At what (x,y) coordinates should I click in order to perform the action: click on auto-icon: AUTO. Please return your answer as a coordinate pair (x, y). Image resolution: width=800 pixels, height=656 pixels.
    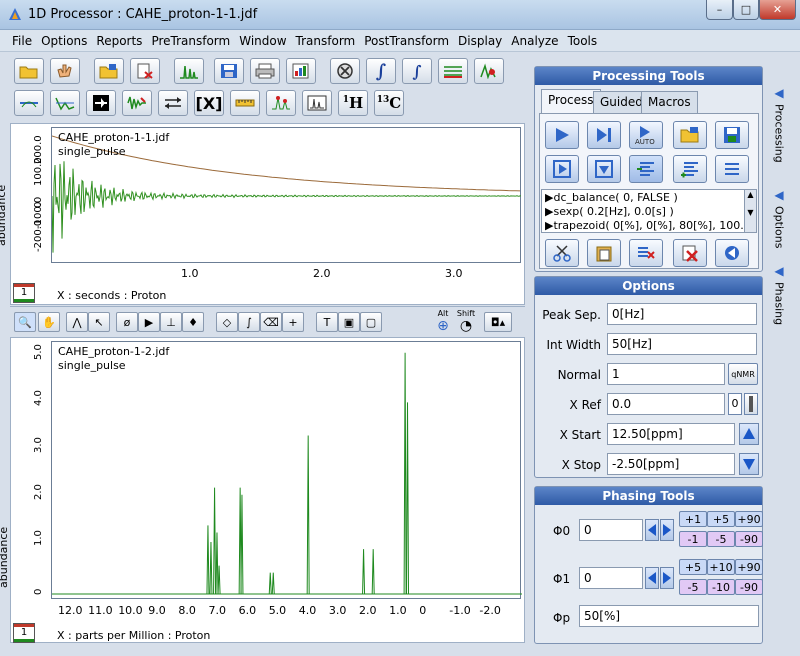
    Looking at the image, I should click on (646, 135).